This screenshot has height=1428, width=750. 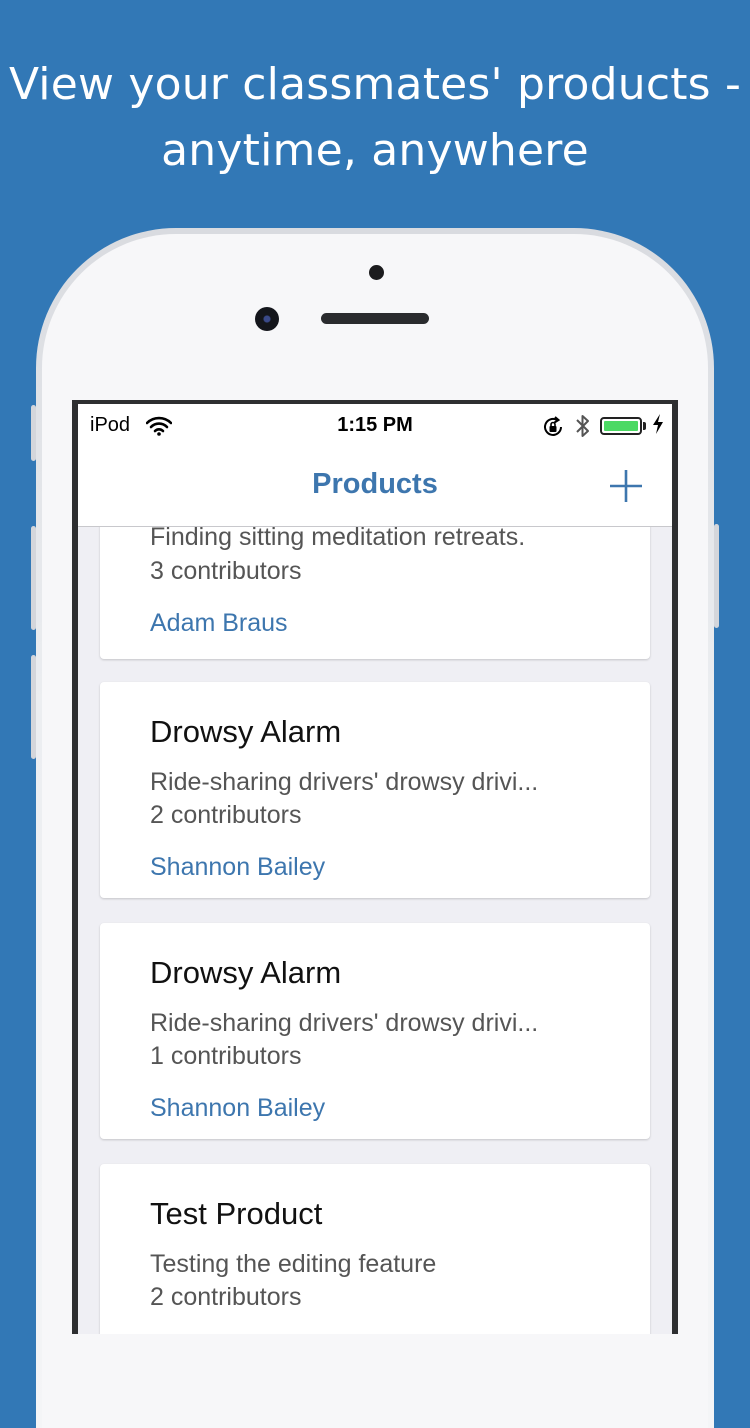 What do you see at coordinates (583, 429) in the screenshot?
I see `bluetooth-icon` at bounding box center [583, 429].